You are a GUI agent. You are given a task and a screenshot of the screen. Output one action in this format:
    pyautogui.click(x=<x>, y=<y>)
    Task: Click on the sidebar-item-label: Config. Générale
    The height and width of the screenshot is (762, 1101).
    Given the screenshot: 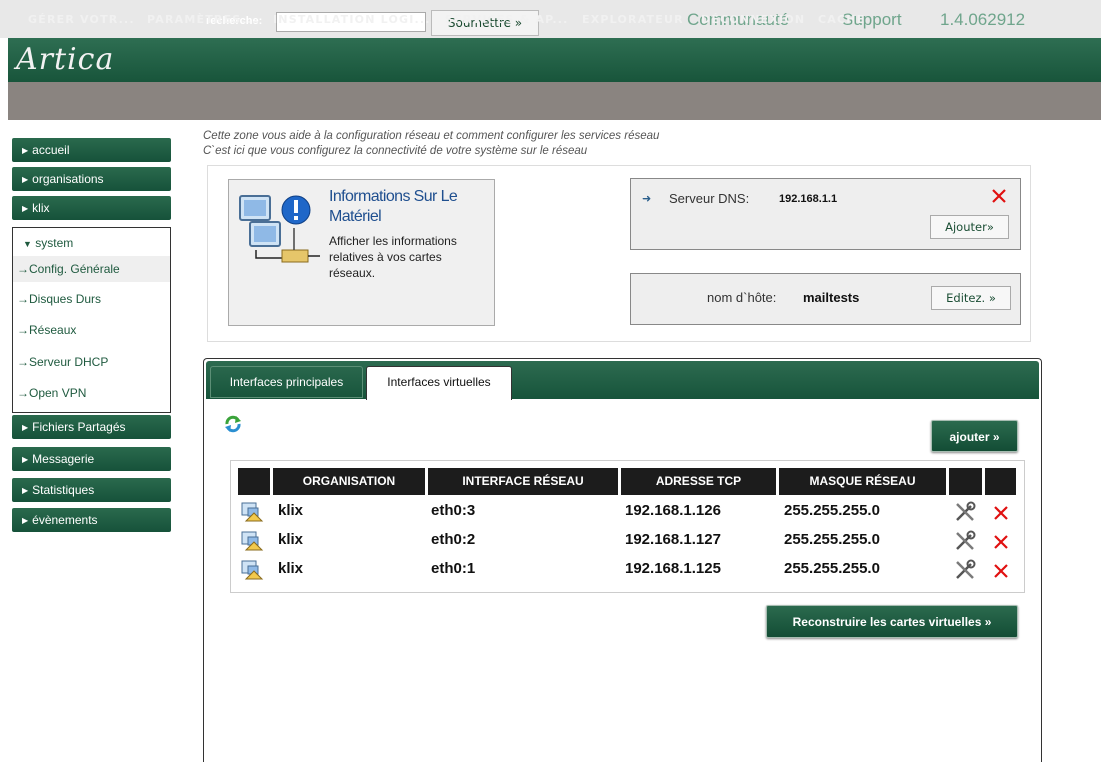 What is the action you would take?
    pyautogui.click(x=74, y=269)
    